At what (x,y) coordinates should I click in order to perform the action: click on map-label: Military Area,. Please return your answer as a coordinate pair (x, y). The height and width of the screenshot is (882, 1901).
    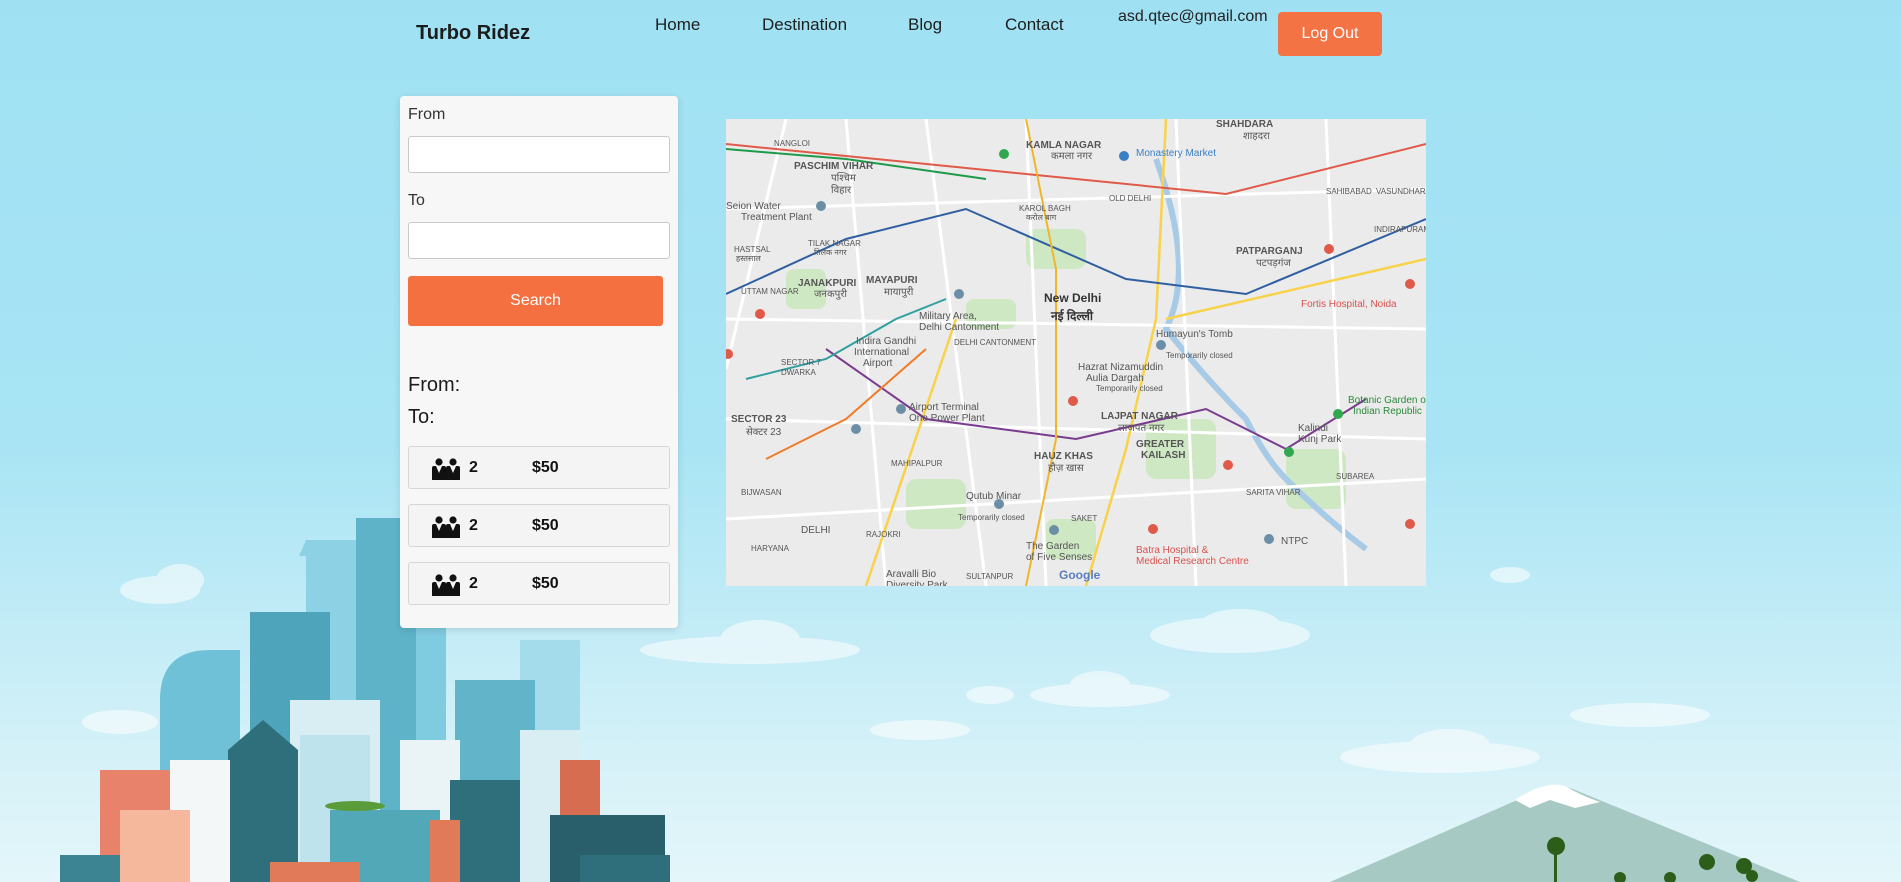
    Looking at the image, I should click on (948, 316).